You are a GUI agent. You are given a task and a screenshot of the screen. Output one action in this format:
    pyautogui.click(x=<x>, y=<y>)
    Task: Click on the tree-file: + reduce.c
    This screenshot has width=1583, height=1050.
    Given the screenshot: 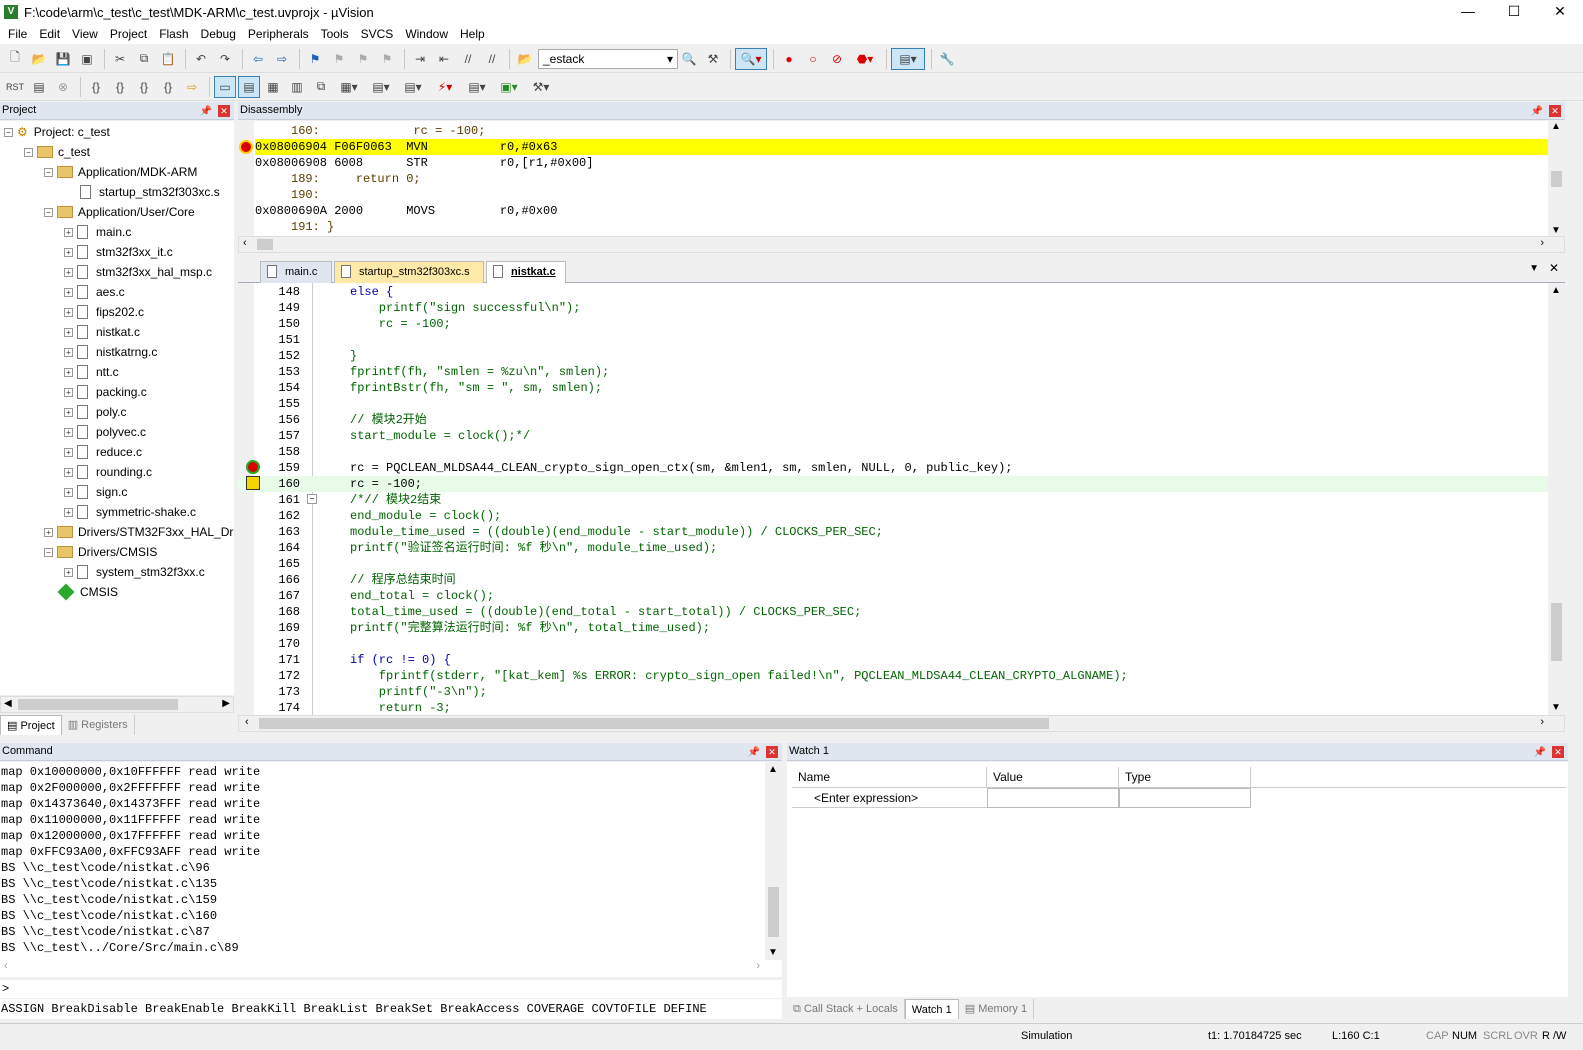 What is the action you would take?
    pyautogui.click(x=103, y=452)
    